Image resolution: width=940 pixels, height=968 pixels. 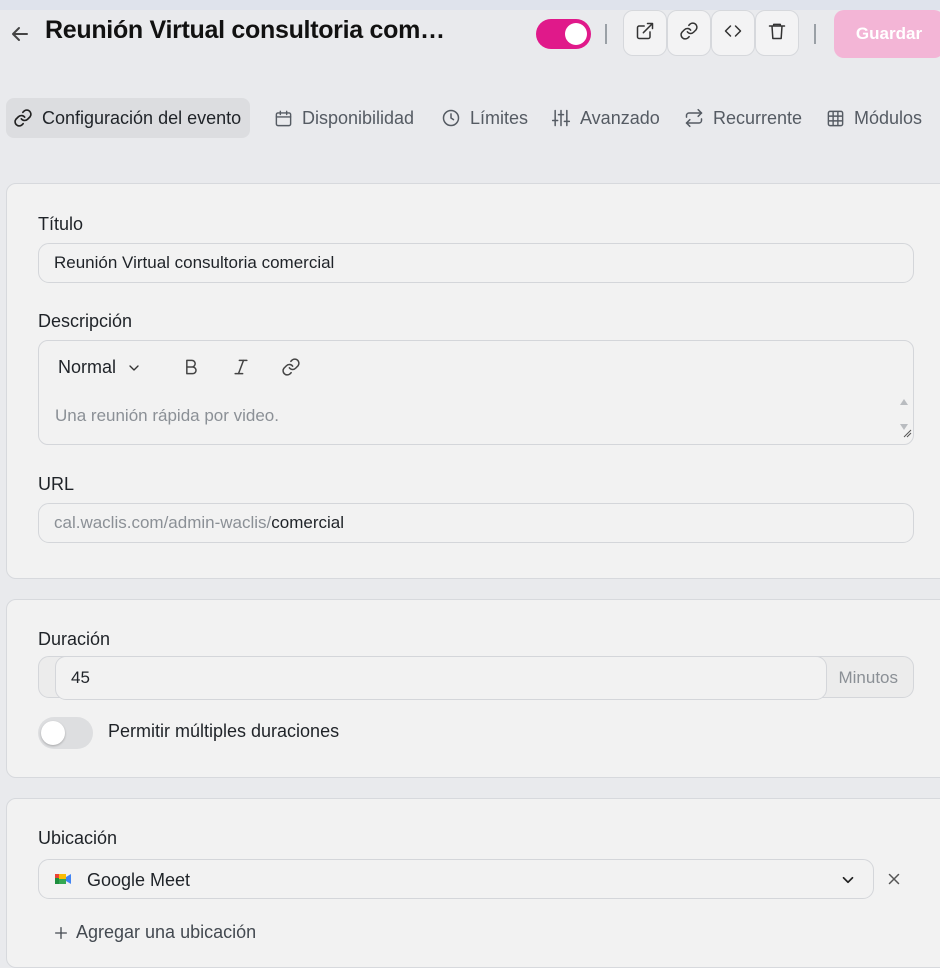 I want to click on tab-label: Recurrente, so click(x=758, y=117).